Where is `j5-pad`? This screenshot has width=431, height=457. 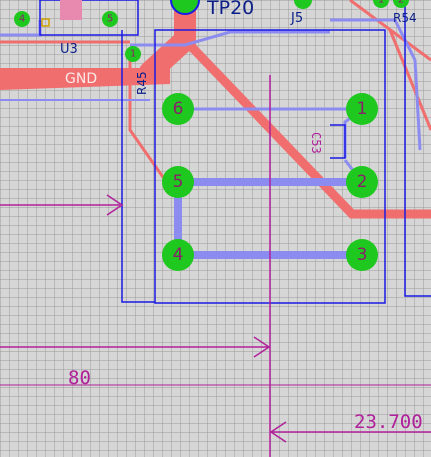
j5-pad is located at coordinates (303, 4).